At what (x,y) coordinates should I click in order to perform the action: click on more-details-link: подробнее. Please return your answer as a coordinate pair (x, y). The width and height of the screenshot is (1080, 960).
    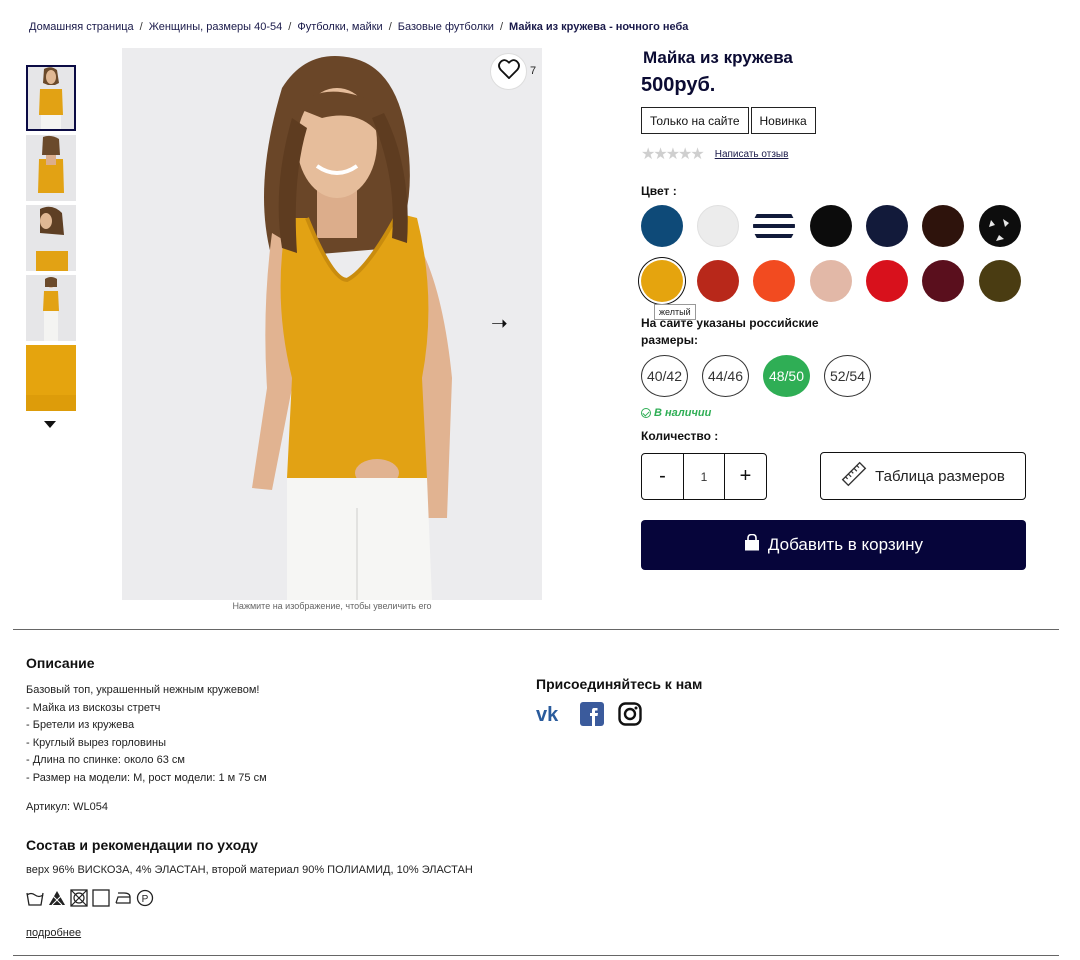
    Looking at the image, I should click on (53, 933).